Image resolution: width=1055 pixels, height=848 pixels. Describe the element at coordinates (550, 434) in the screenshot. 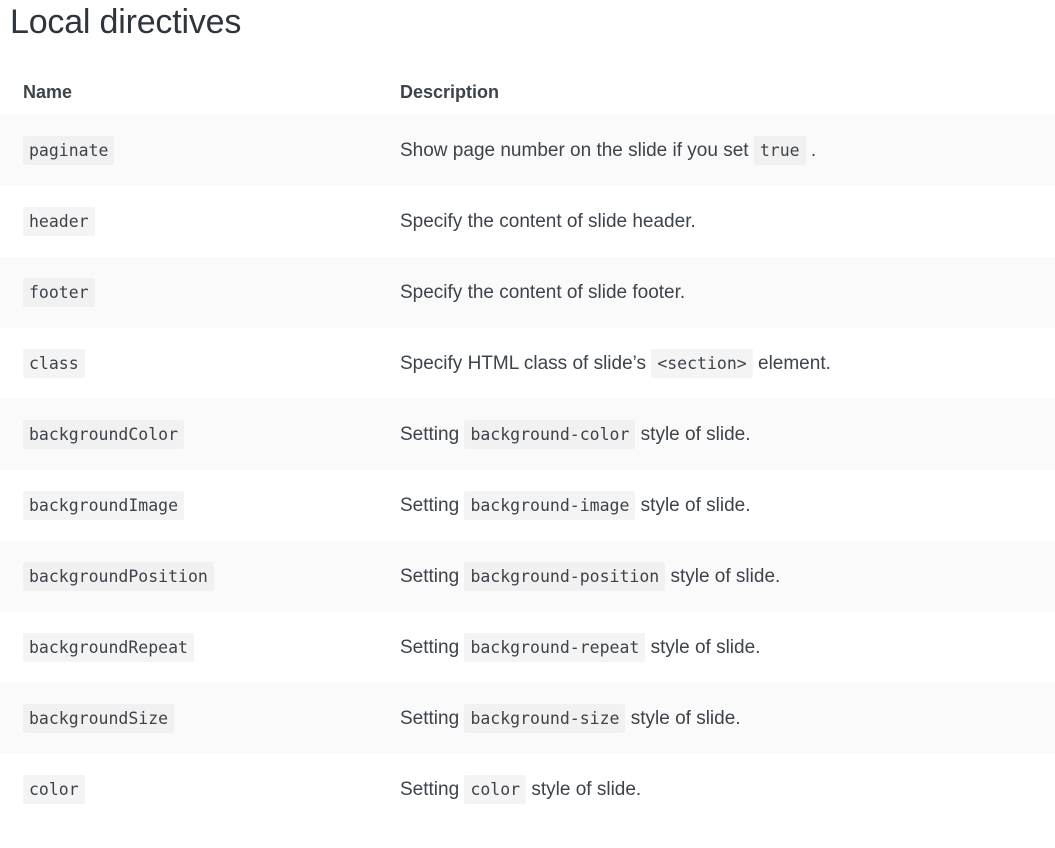

I see `description-code: background-color` at that location.